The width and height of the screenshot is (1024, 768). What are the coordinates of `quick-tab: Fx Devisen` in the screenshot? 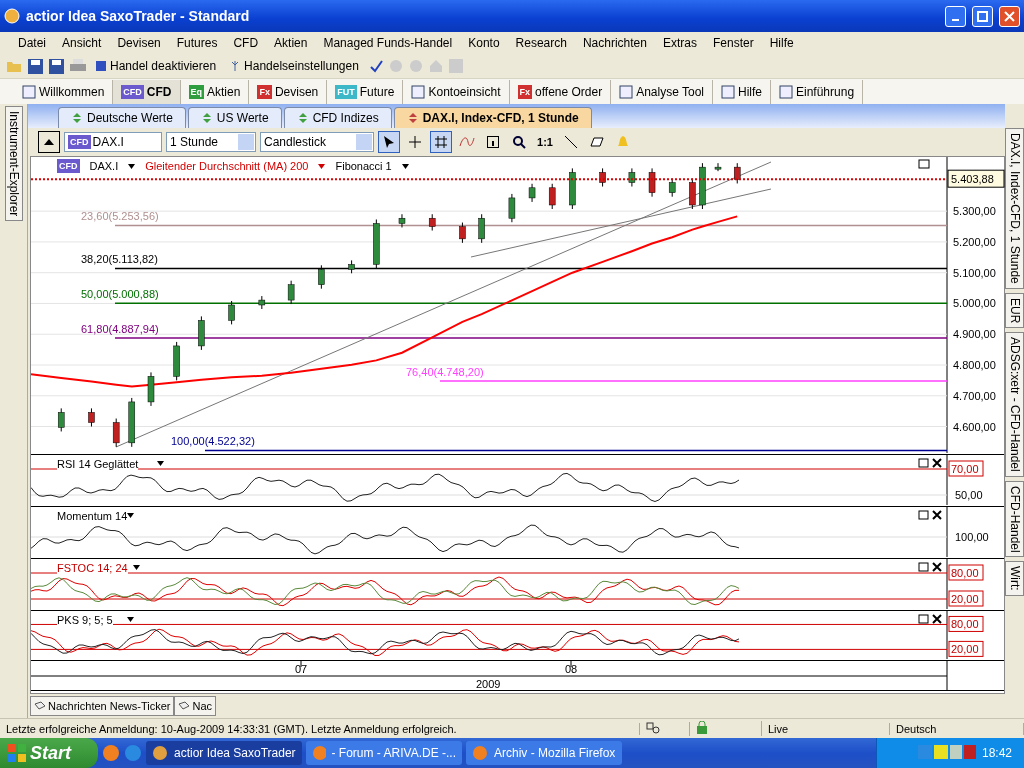 It's located at (288, 91).